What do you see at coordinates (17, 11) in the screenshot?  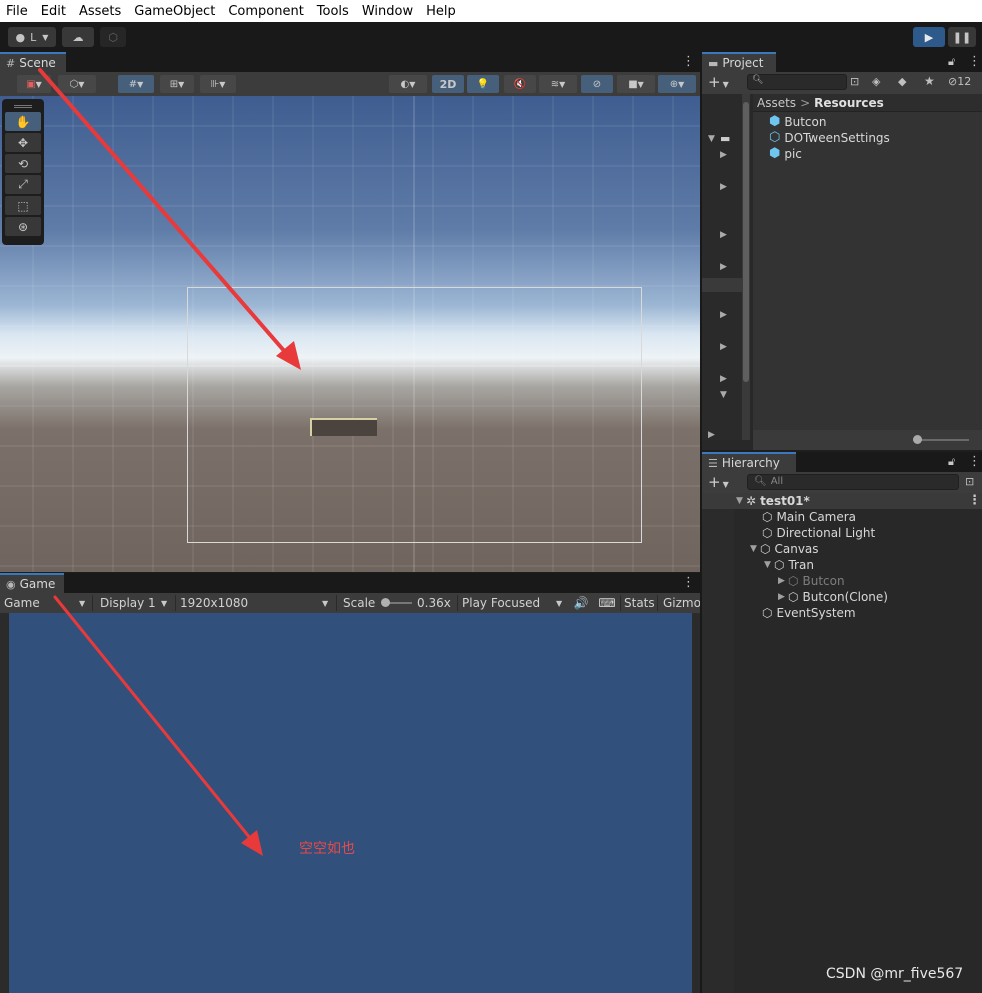 I see `menu-file: File` at bounding box center [17, 11].